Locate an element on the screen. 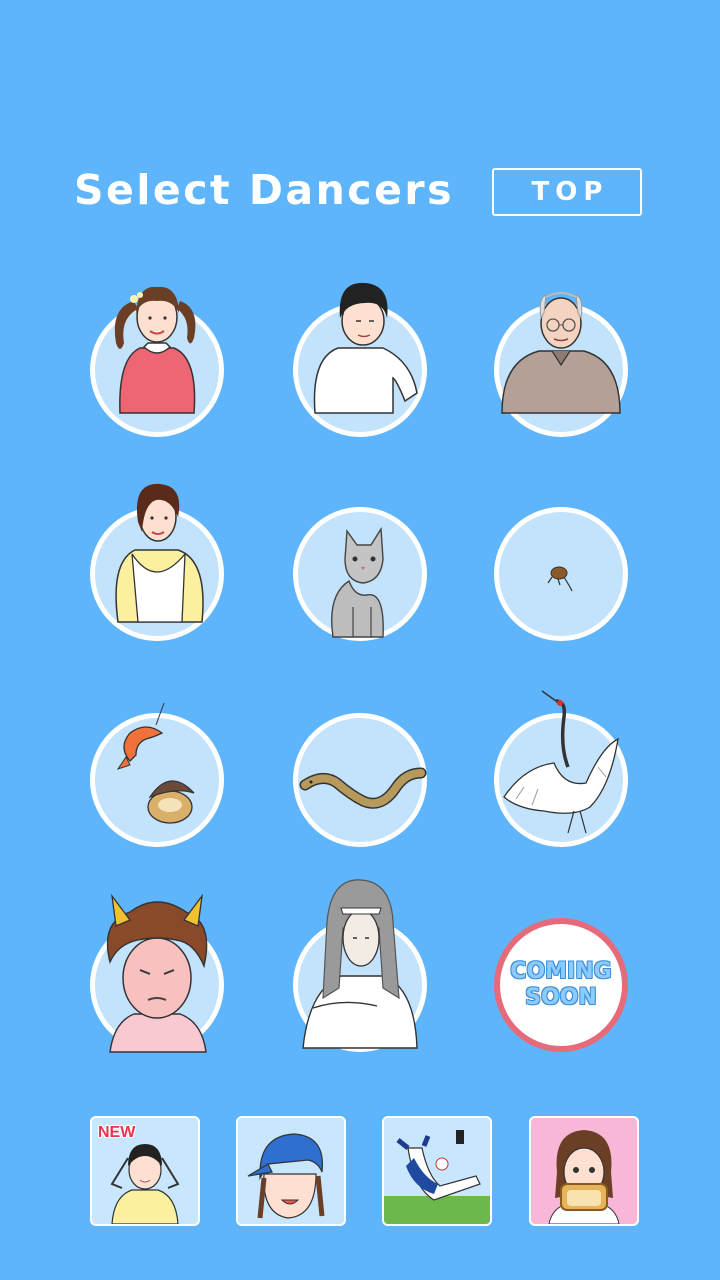 Image resolution: width=720 pixels, height=1280 pixels. grandpa-icon is located at coordinates (561, 353).